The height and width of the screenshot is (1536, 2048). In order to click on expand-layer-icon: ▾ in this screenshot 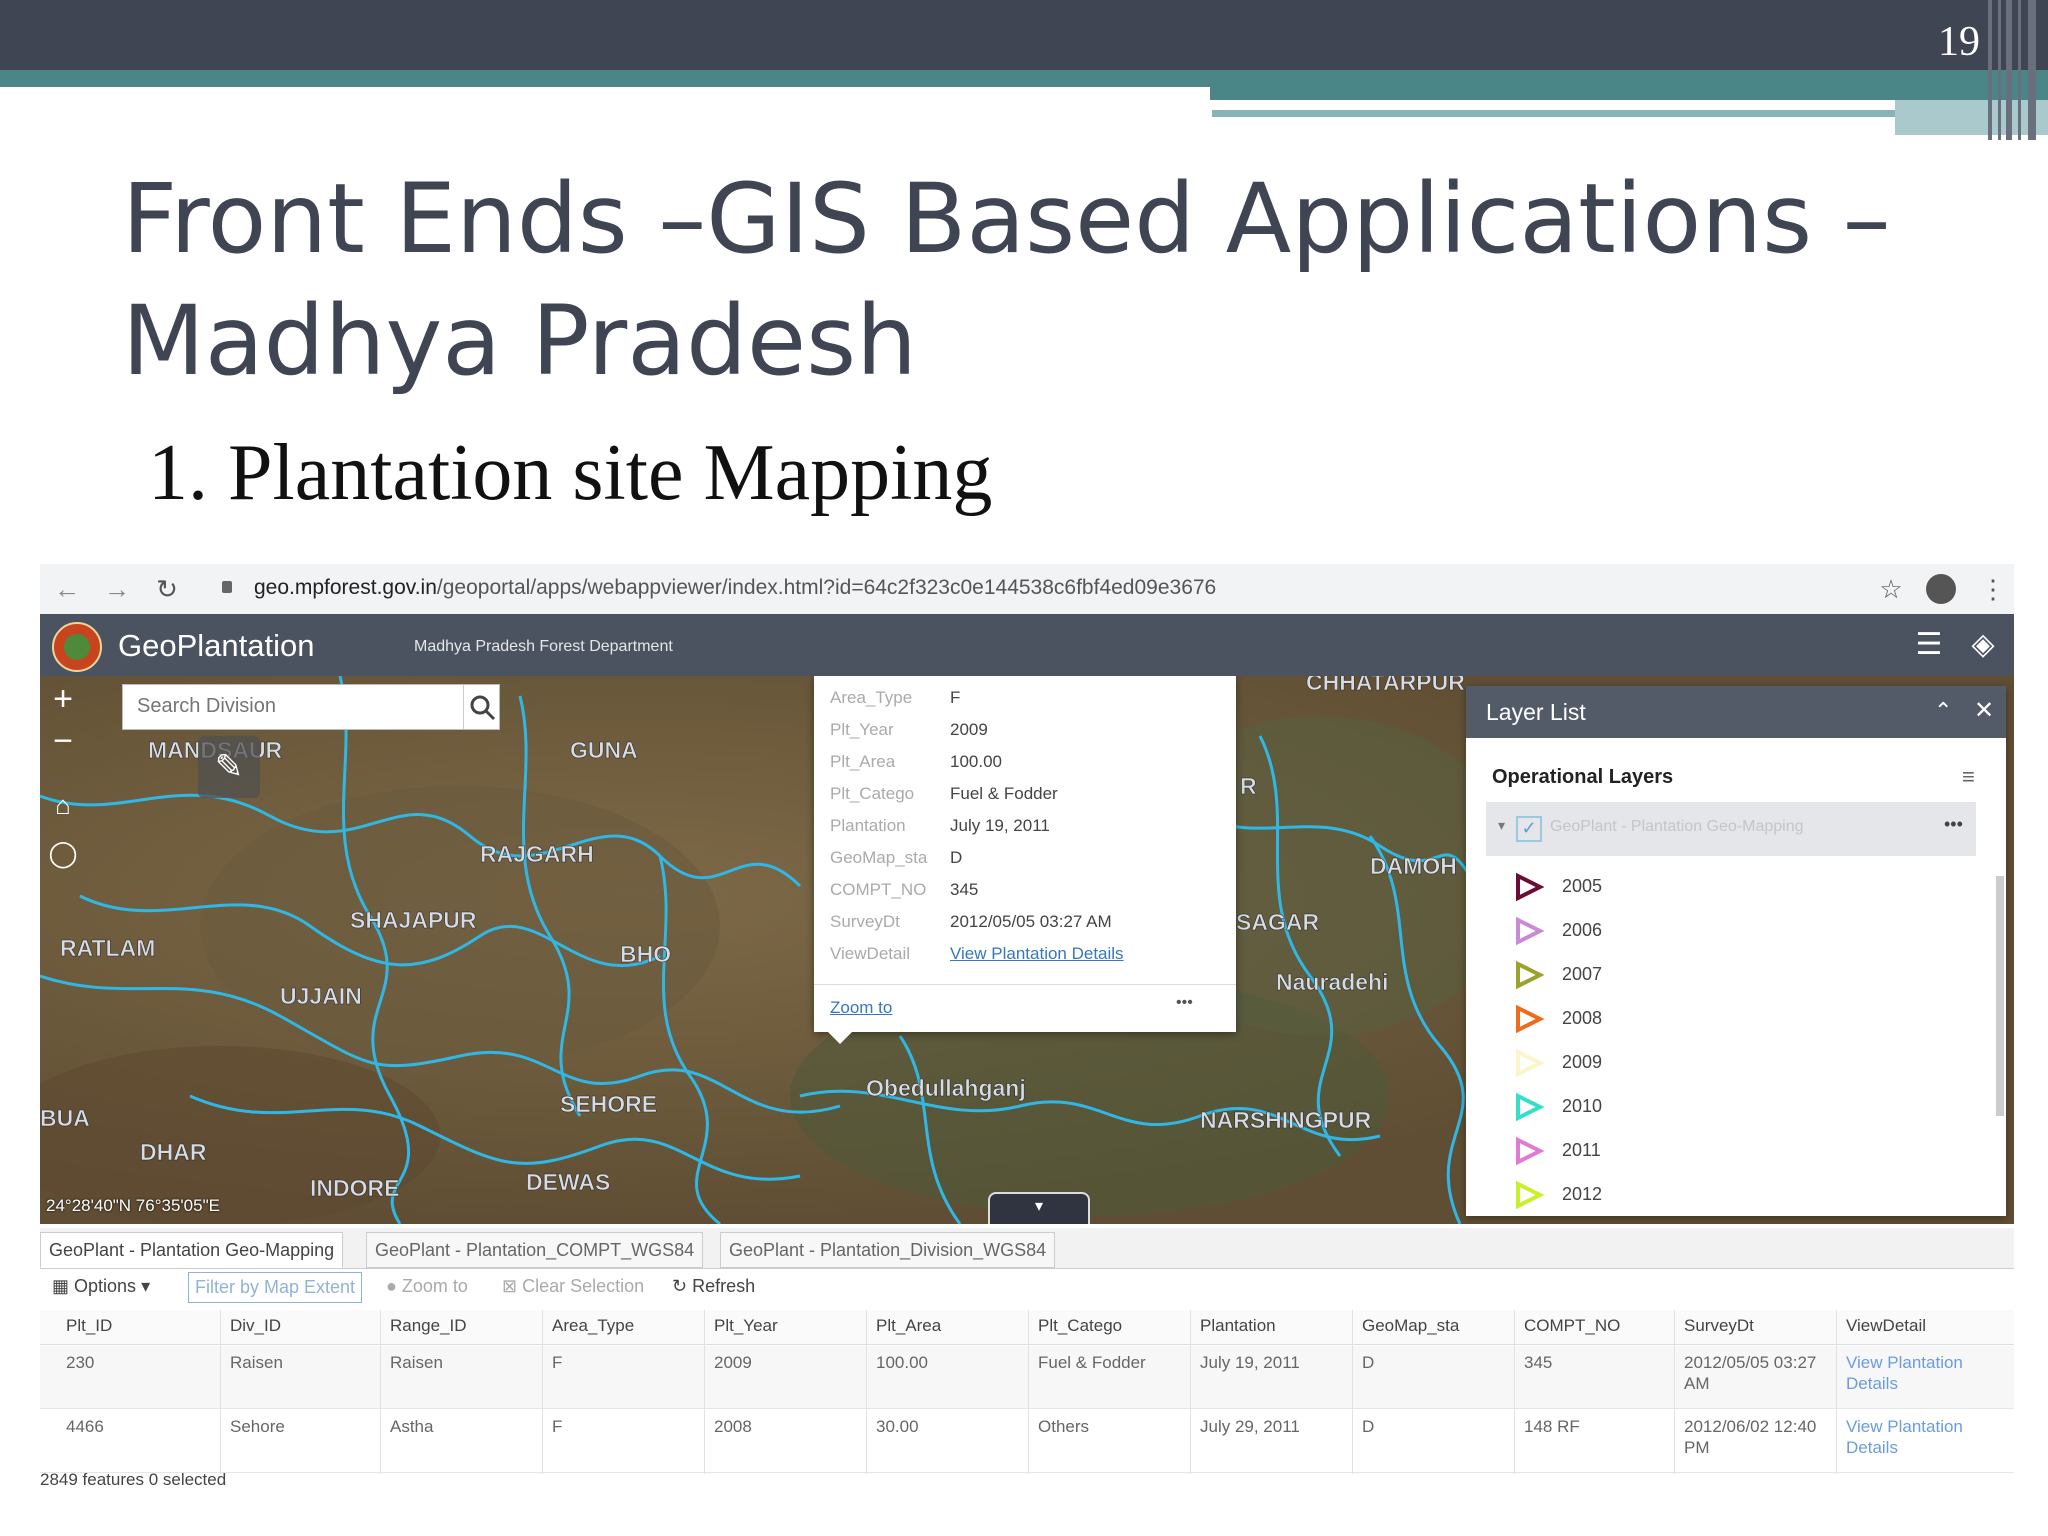, I will do `click(1501, 825)`.